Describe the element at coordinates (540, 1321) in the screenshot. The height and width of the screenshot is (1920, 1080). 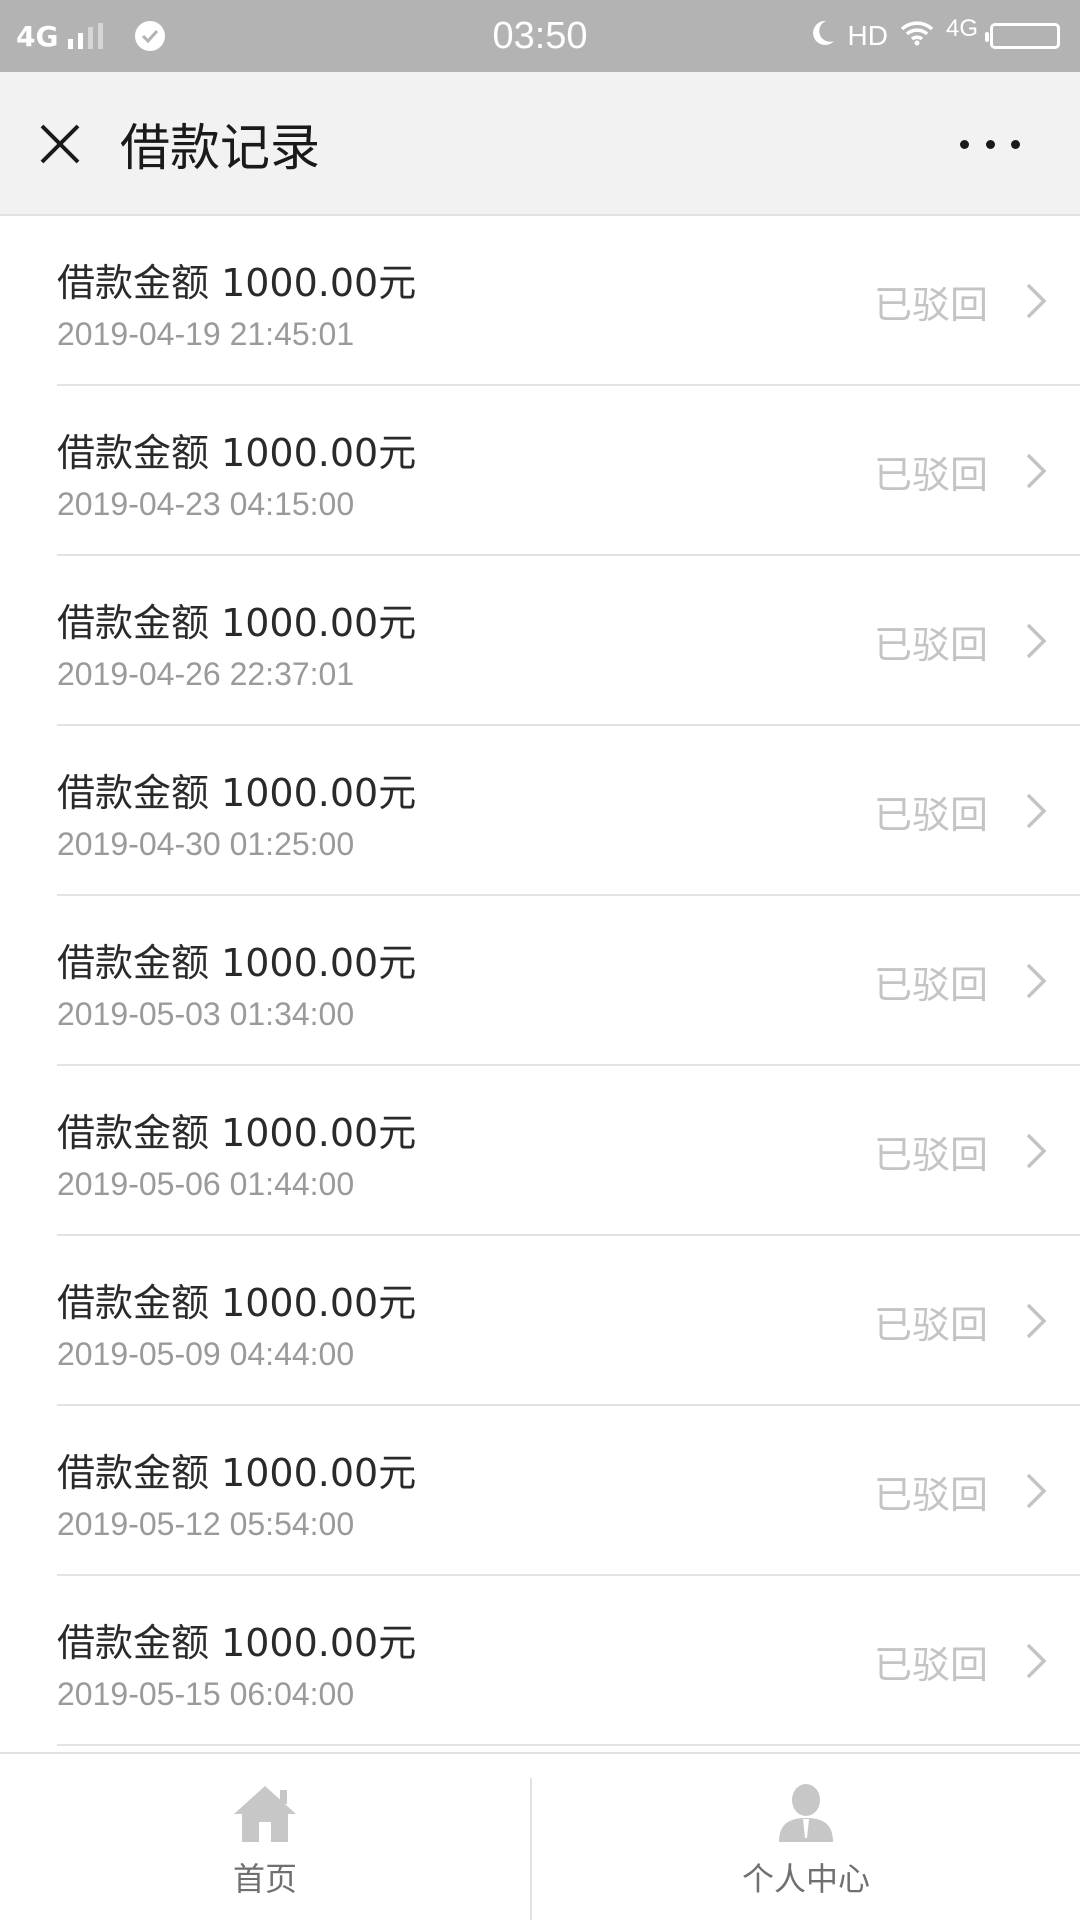
I see `list-item: 借款金额 1000.00元 2019-05-09 04:44:00 已驳回` at that location.